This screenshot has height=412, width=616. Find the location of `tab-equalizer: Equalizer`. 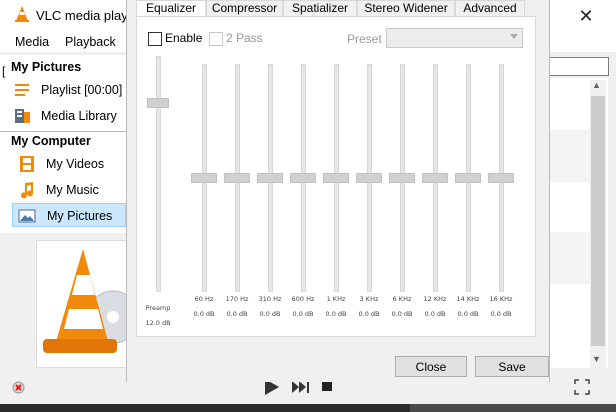

tab-equalizer: Equalizer is located at coordinates (171, 8).